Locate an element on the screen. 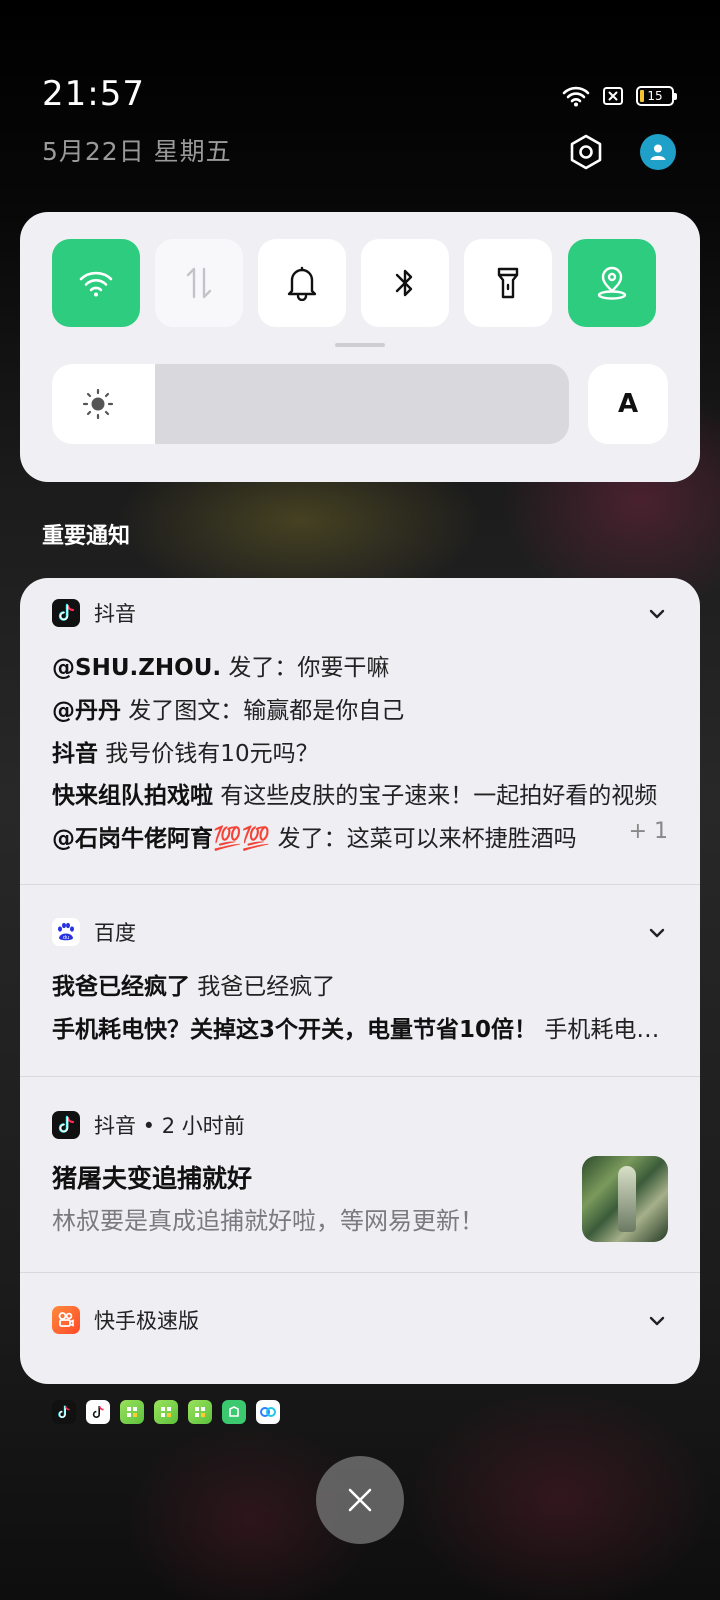 This screenshot has width=720, height=1600. location-icon is located at coordinates (612, 283).